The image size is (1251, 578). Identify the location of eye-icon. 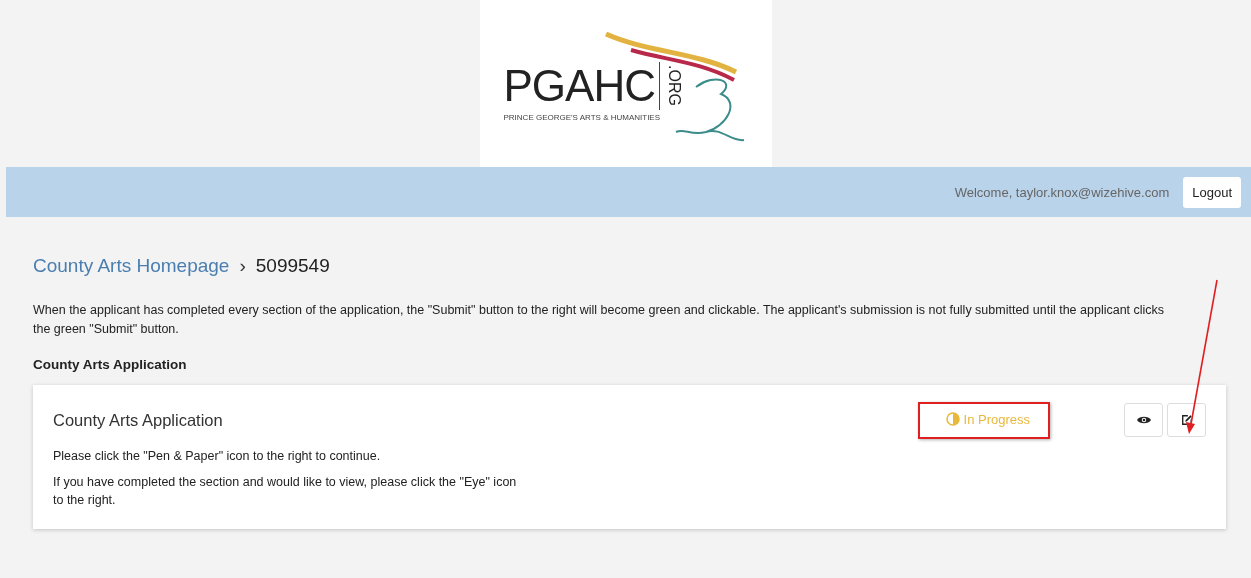
(1143, 420).